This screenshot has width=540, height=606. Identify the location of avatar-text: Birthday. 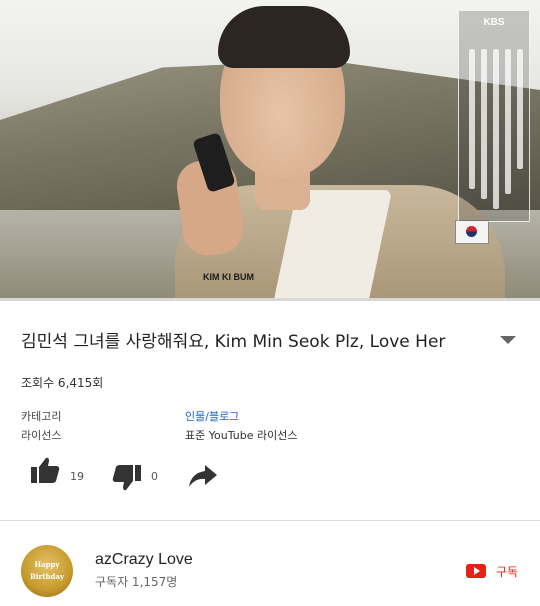
(47, 576).